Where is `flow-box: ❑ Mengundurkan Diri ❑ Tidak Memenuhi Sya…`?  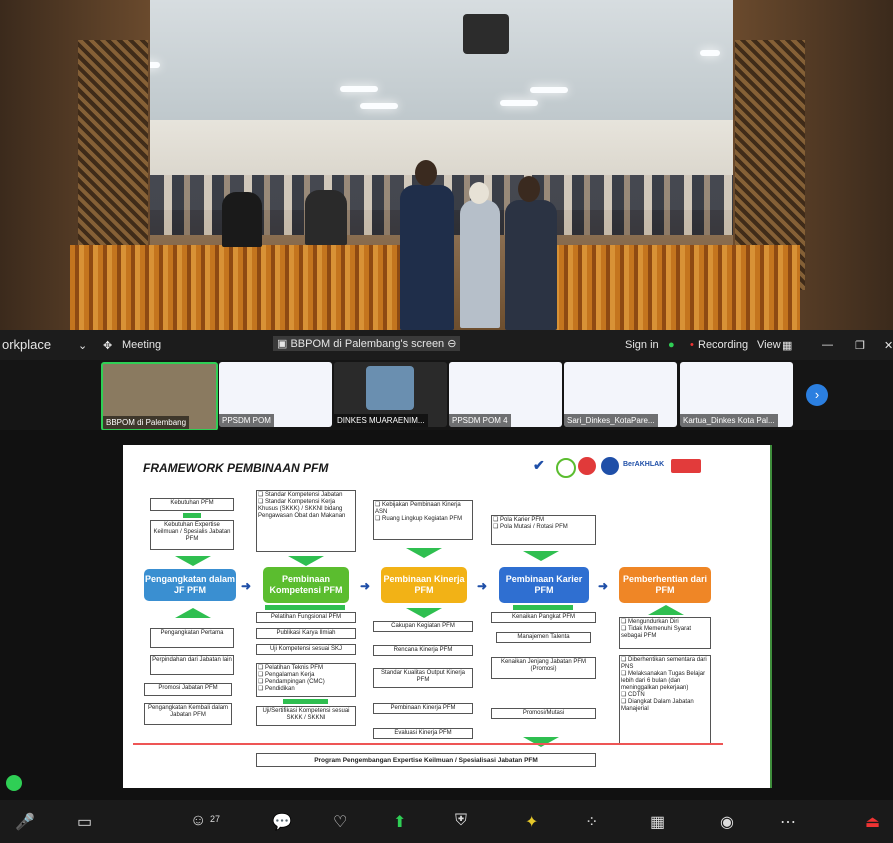
flow-box: ❑ Mengundurkan Diri ❑ Tidak Memenuhi Sya… is located at coordinates (665, 633).